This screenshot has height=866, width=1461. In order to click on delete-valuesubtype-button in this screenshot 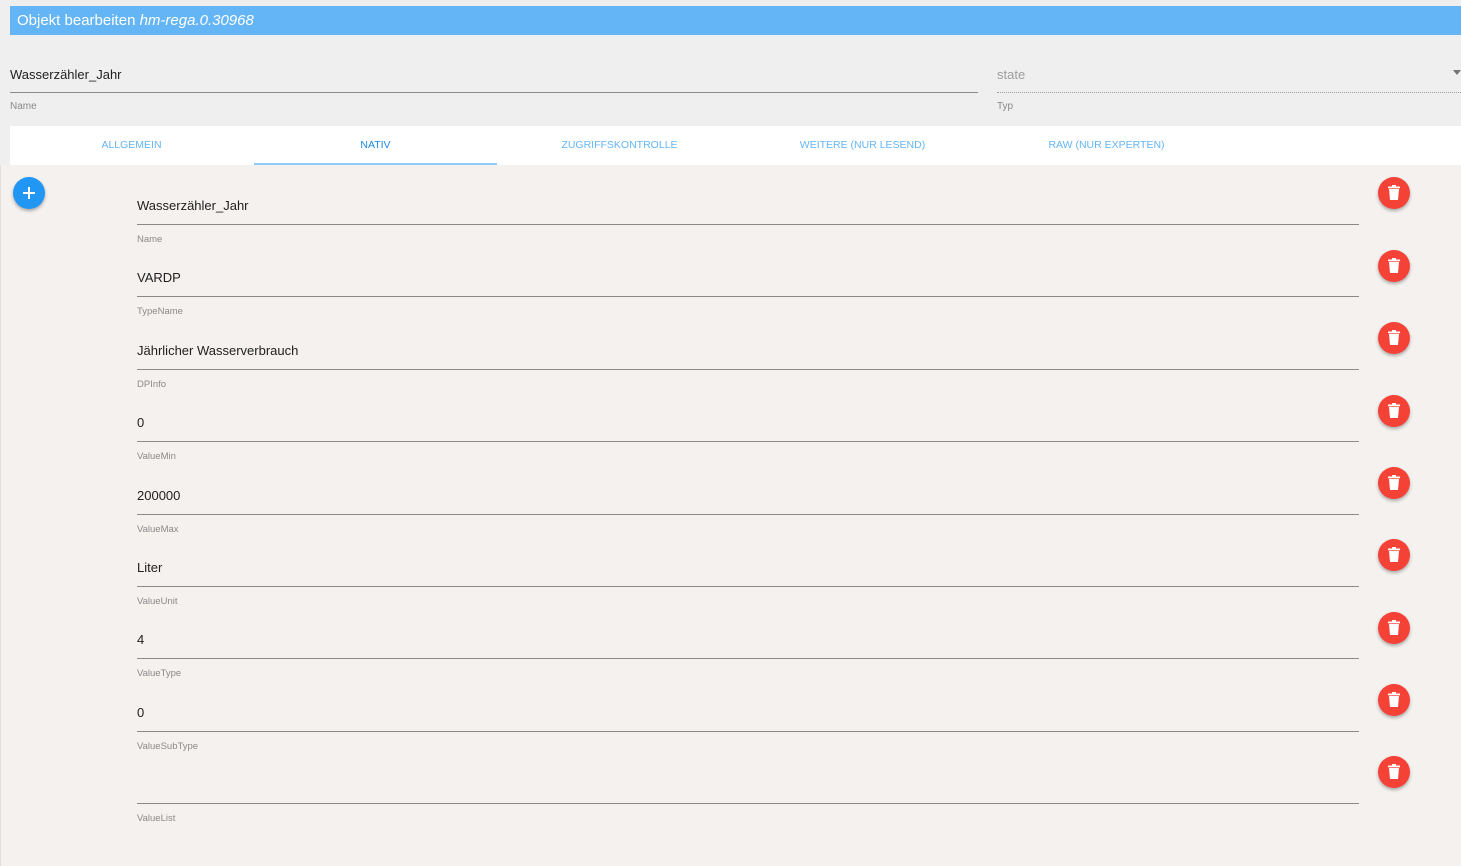, I will do `click(1394, 700)`.